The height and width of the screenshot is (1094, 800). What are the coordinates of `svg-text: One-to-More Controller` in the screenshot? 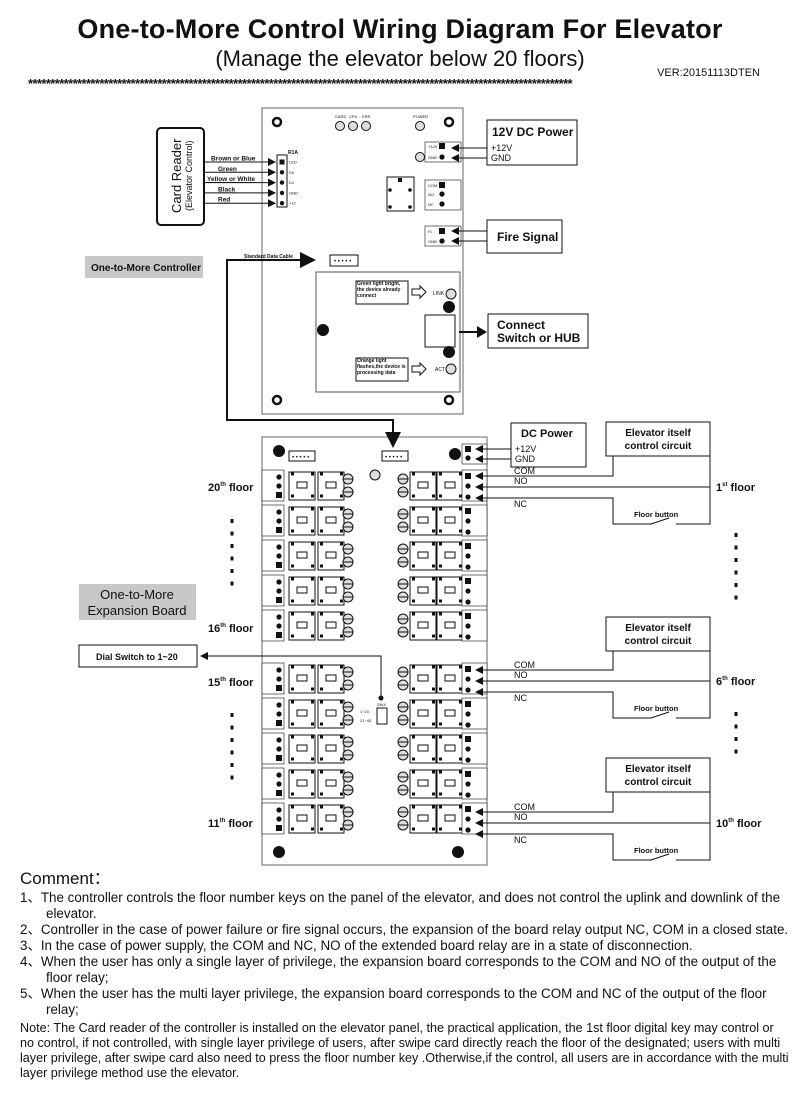 It's located at (146, 268).